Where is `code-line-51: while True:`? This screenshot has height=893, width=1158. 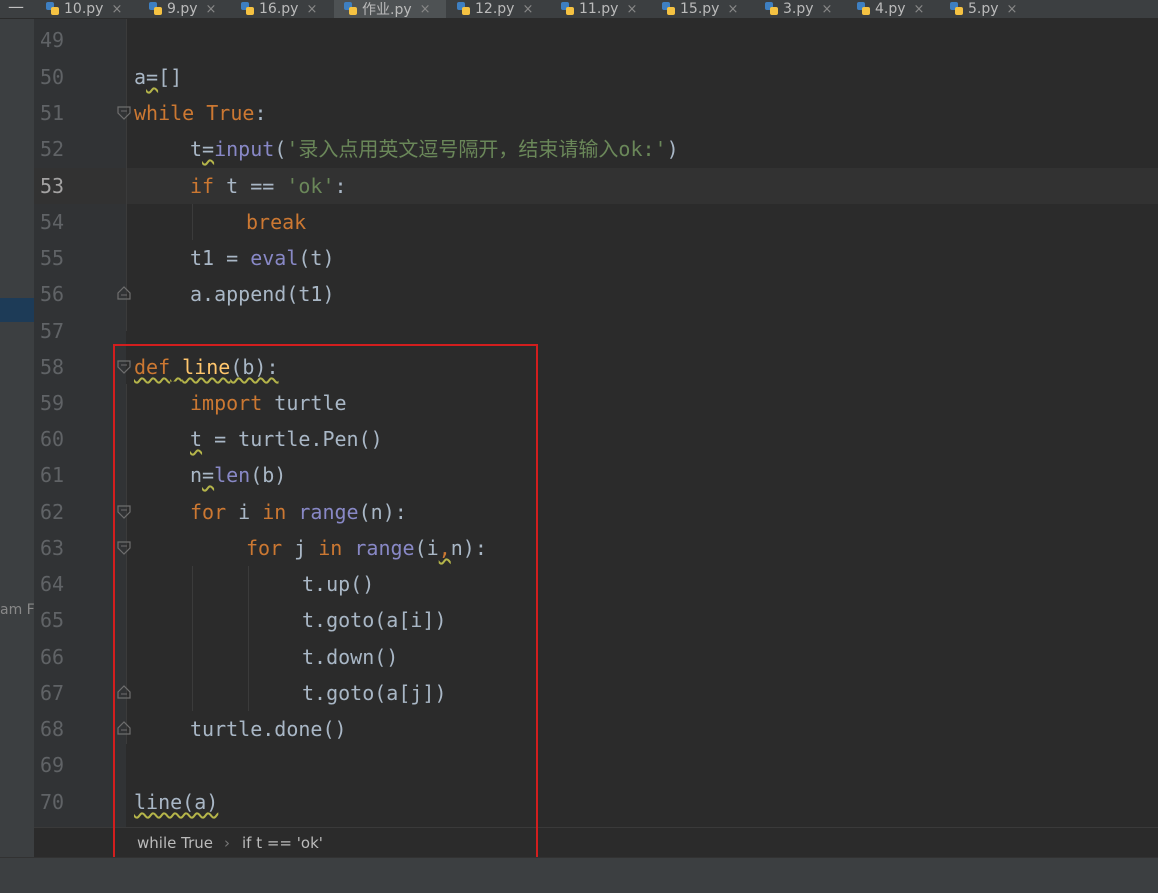
code-line-51: while True: is located at coordinates (200, 113).